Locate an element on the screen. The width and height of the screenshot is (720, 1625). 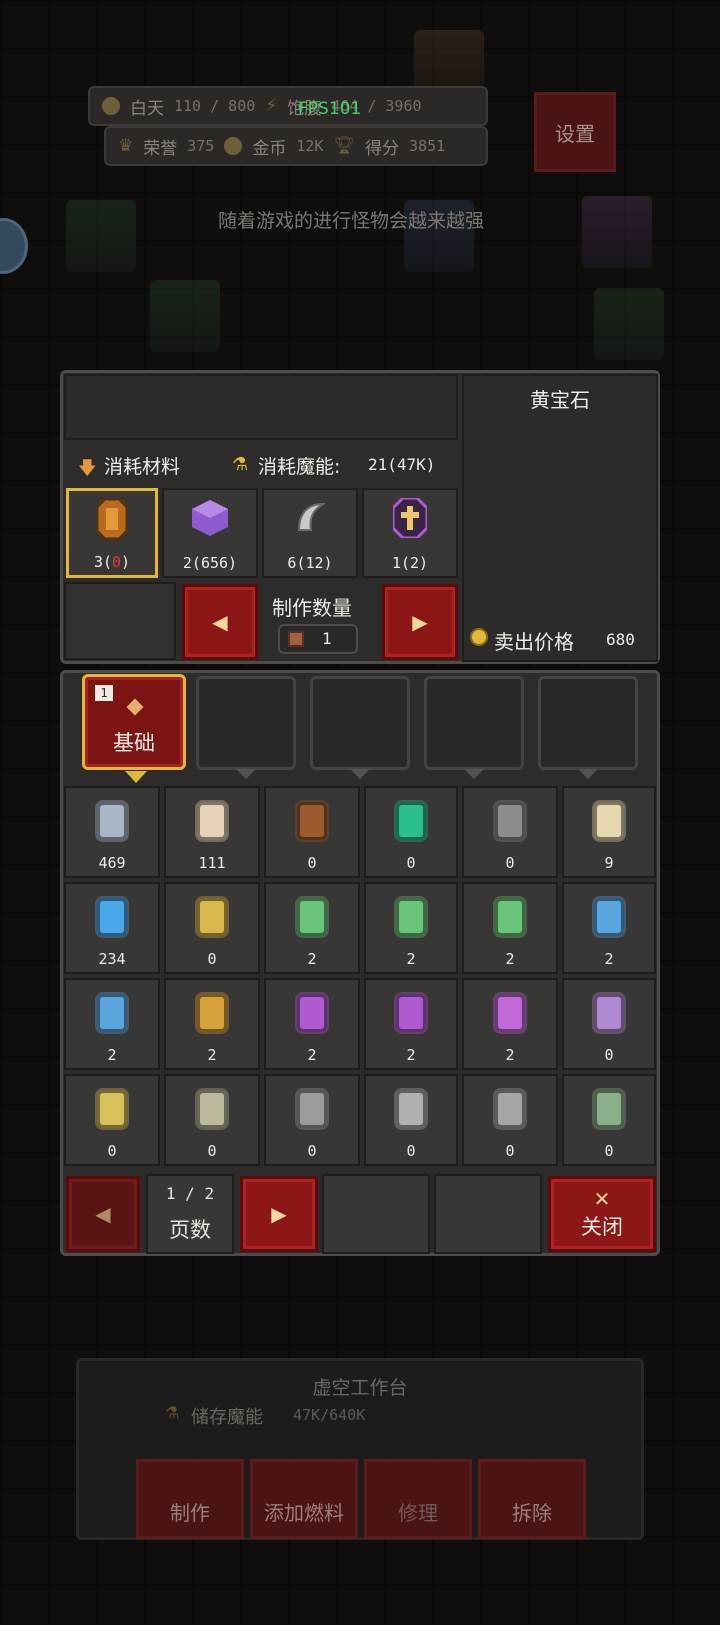
item-slot: 111 is located at coordinates (212, 832).